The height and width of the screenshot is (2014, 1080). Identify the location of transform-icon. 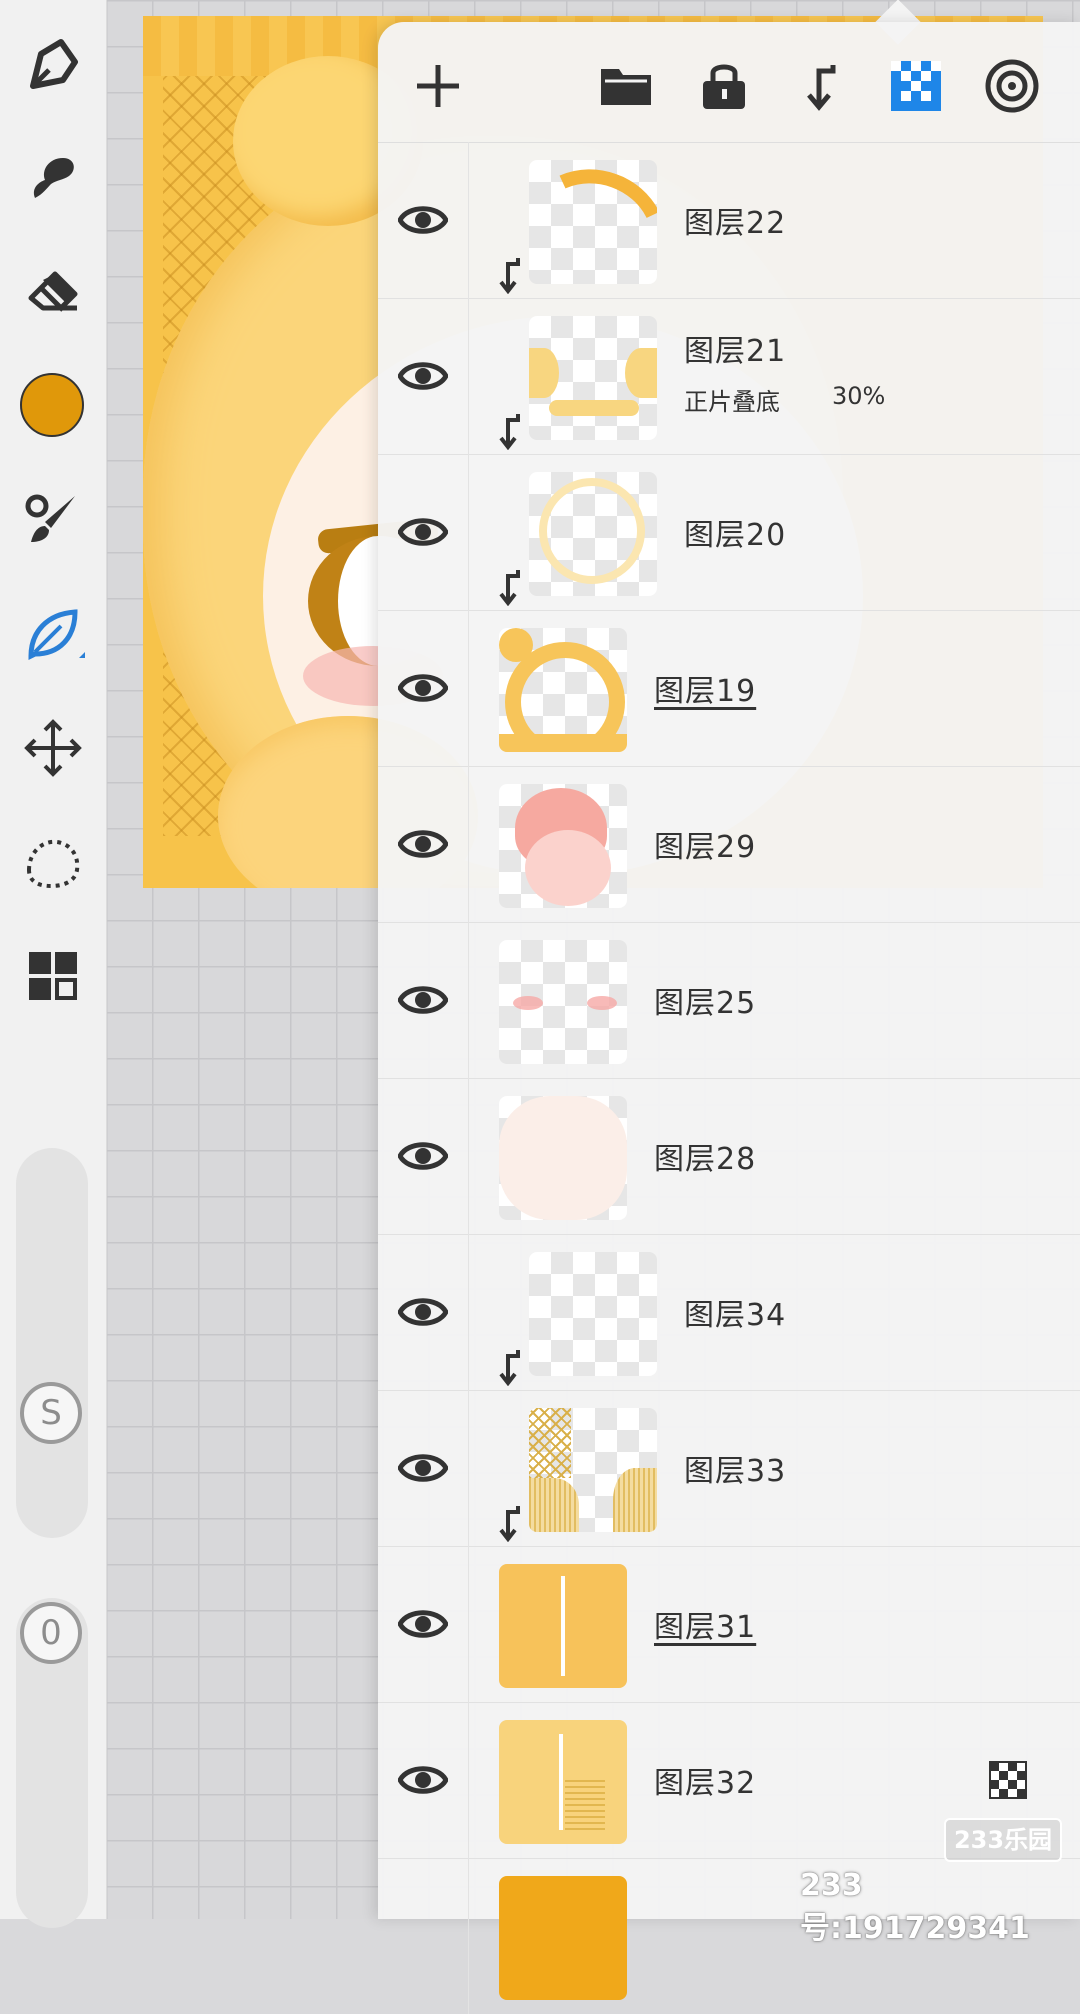
(53, 748).